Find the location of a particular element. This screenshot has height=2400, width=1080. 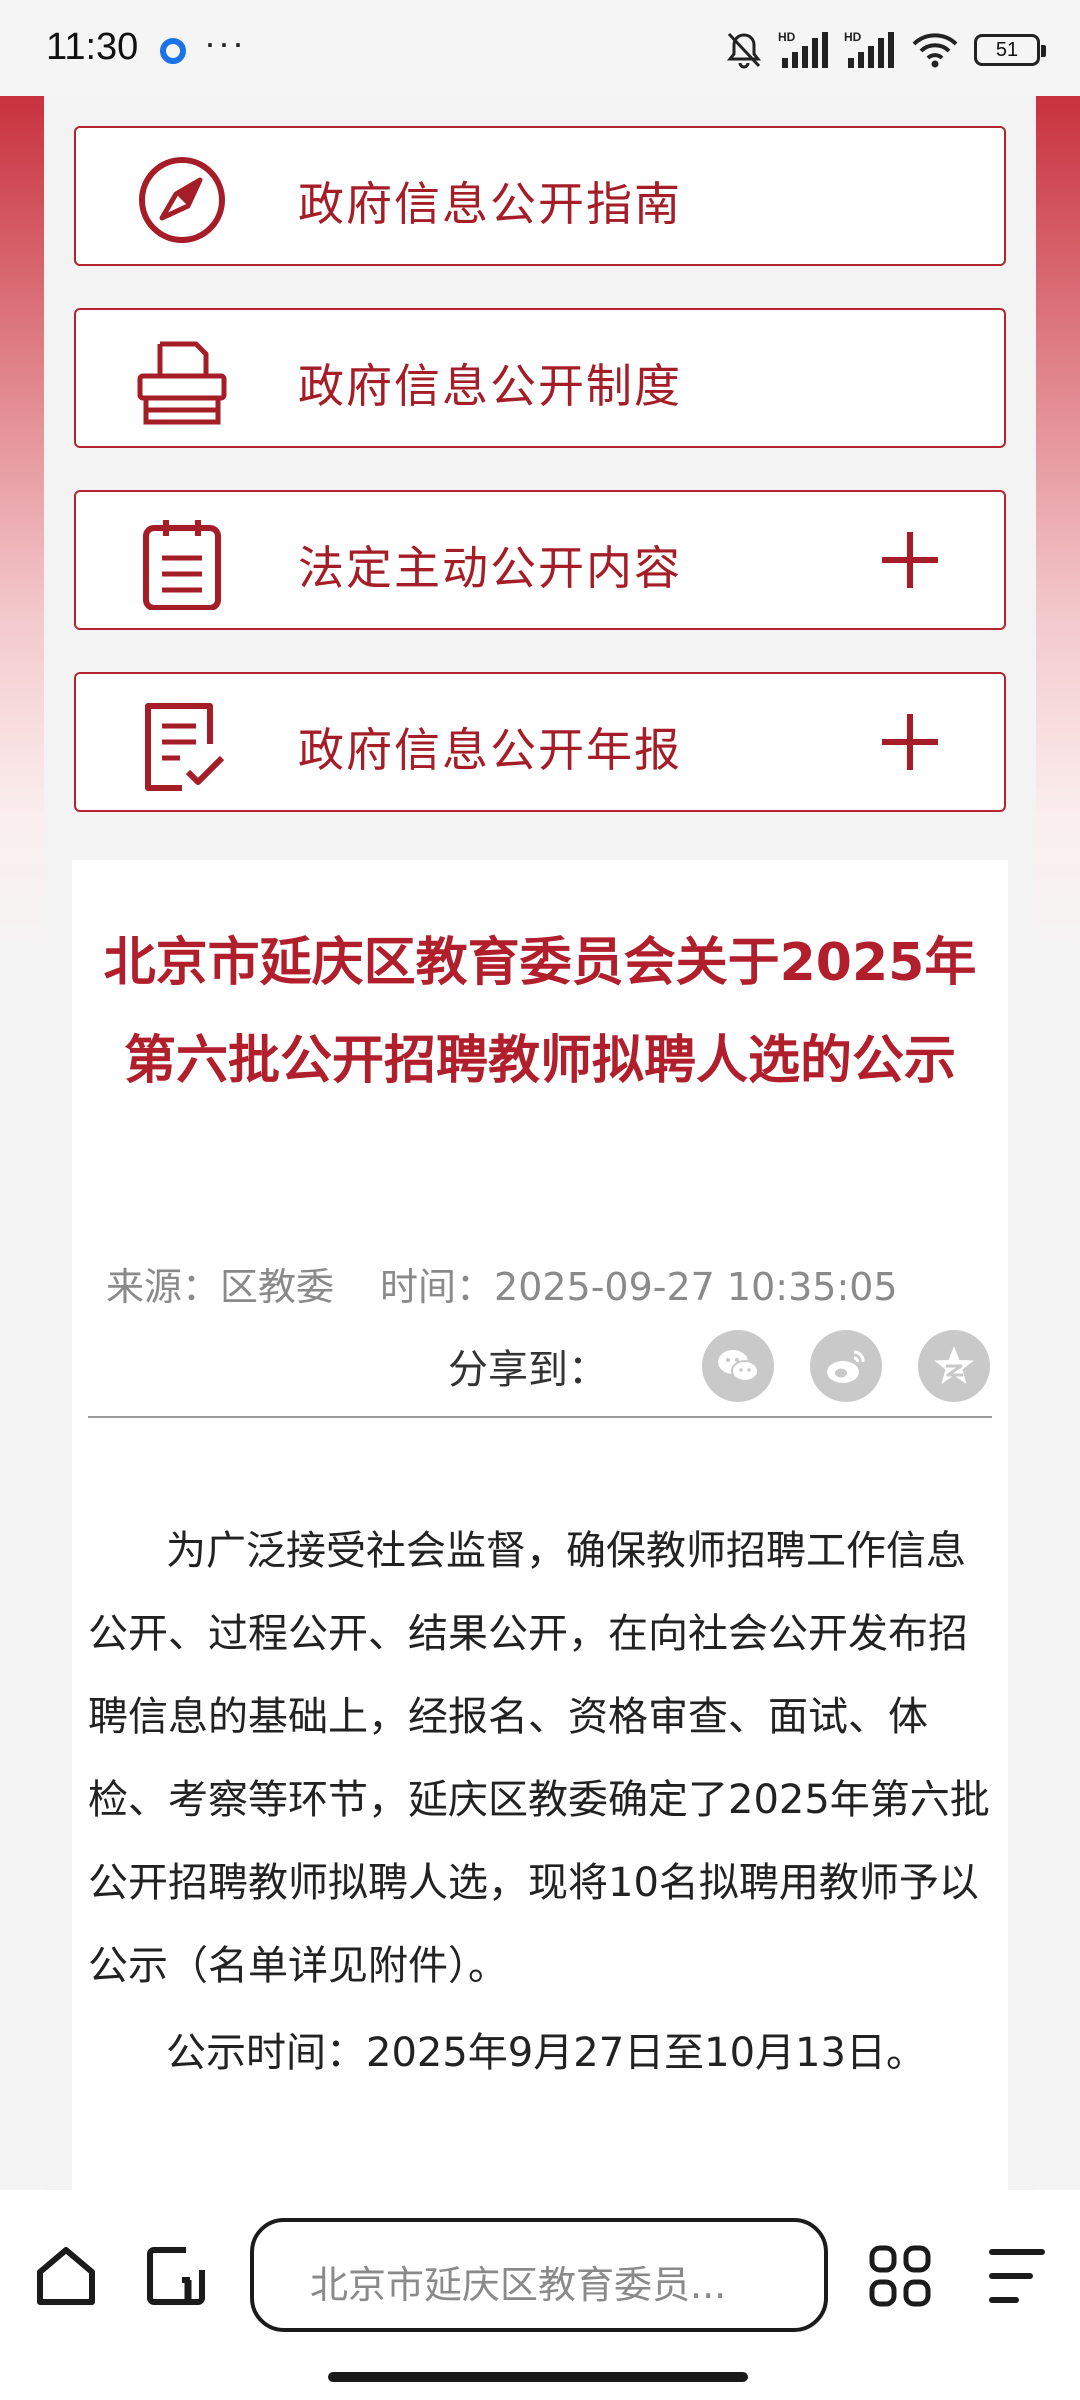

article-paragraph: 公示时间：2025年9月27日至10月13日。 is located at coordinates (546, 2053).